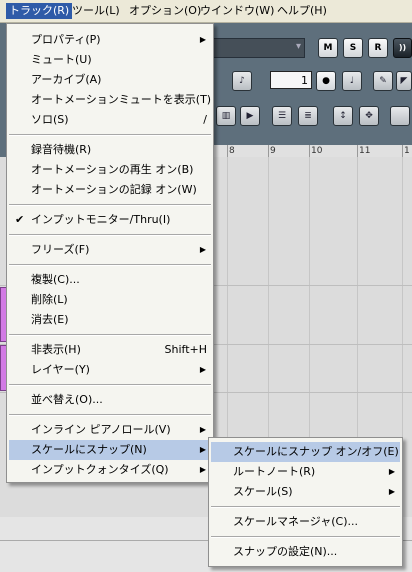  What do you see at coordinates (343, 116) in the screenshot?
I see `fit-vertical-icon: ↕` at bounding box center [343, 116].